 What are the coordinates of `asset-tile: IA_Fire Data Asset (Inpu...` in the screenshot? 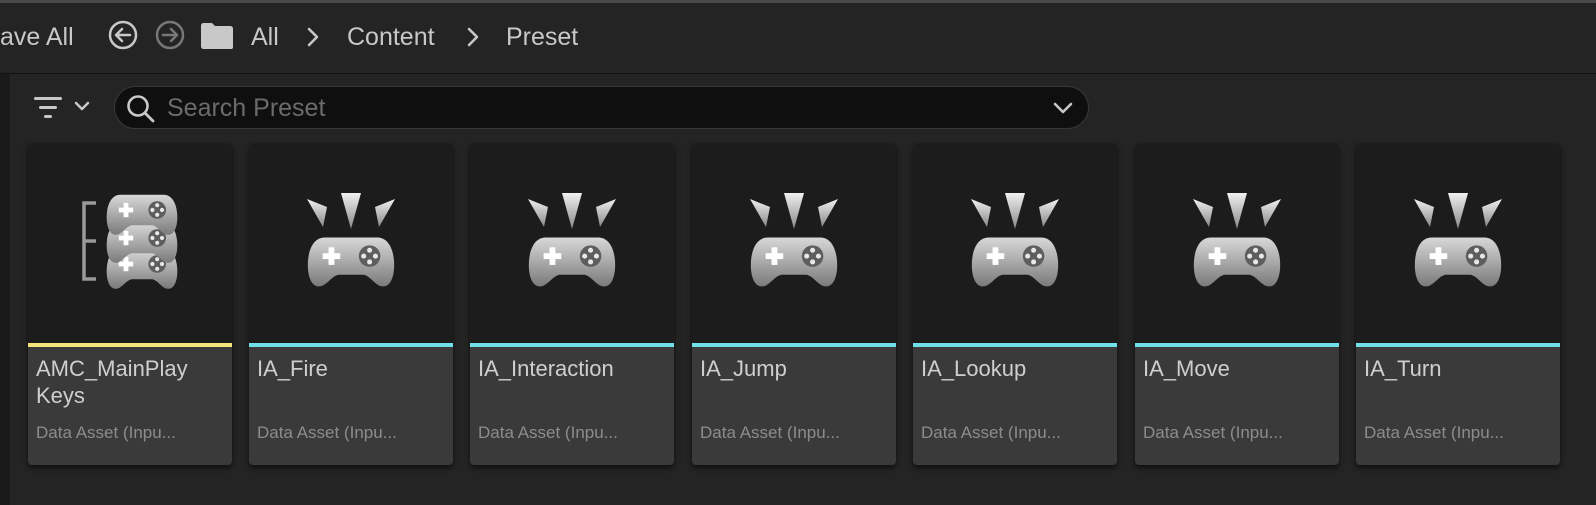 It's located at (351, 304).